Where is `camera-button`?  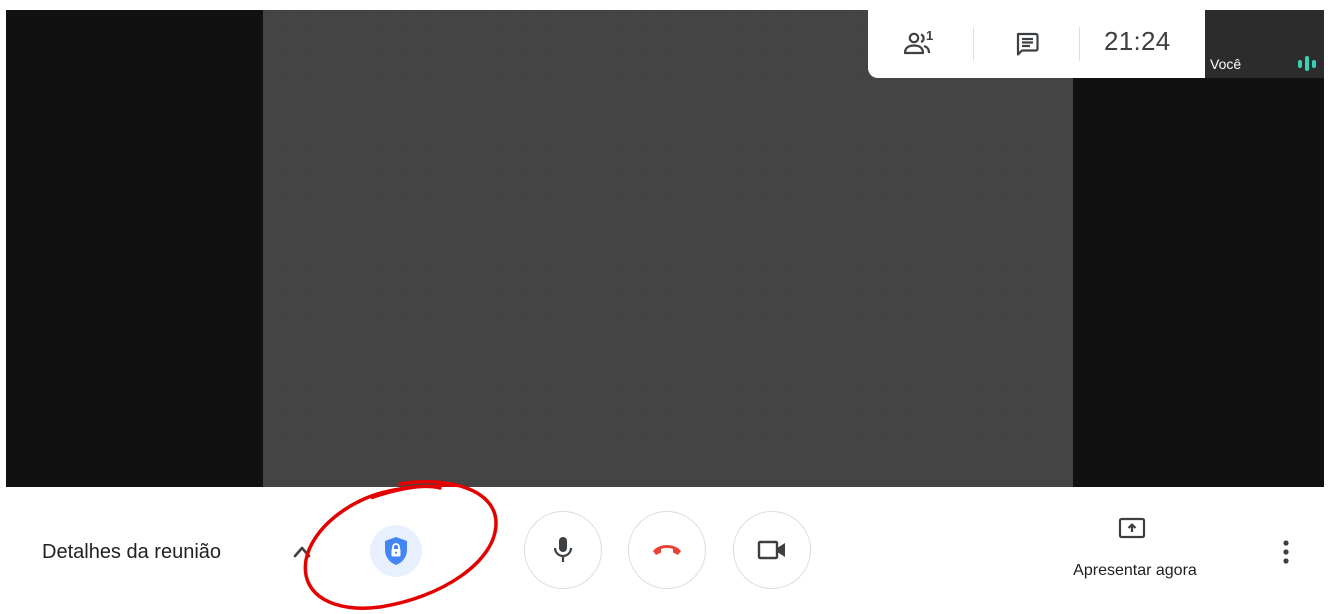 camera-button is located at coordinates (772, 550).